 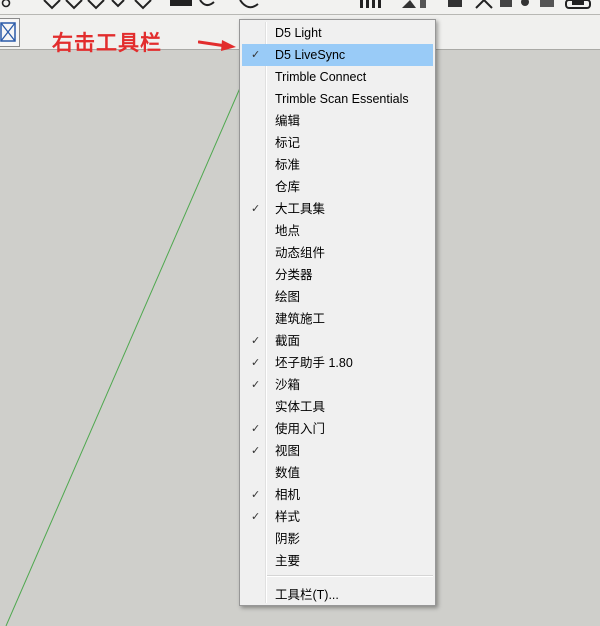 I want to click on menu-item: ✓ 样式, so click(x=337, y=517).